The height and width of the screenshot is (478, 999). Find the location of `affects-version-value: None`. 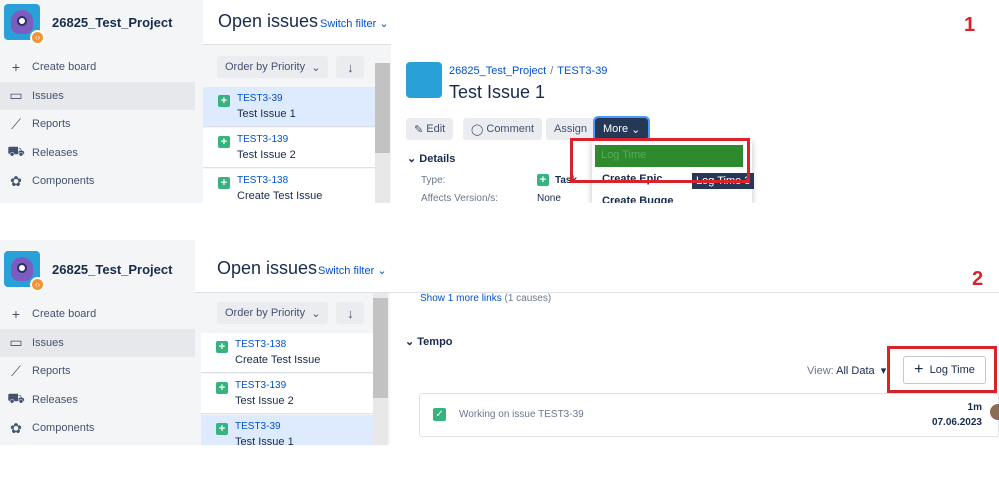

affects-version-value: None is located at coordinates (549, 198).